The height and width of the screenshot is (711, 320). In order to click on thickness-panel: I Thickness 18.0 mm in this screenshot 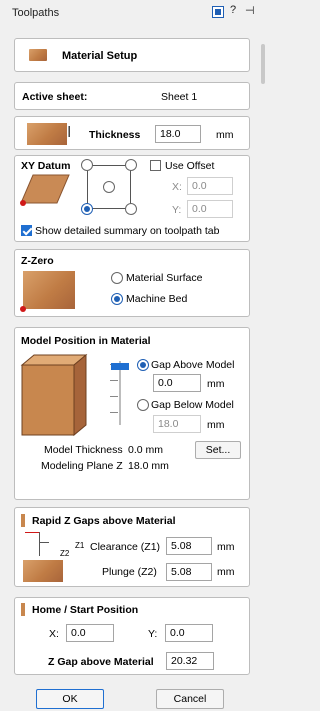, I will do `click(132, 133)`.